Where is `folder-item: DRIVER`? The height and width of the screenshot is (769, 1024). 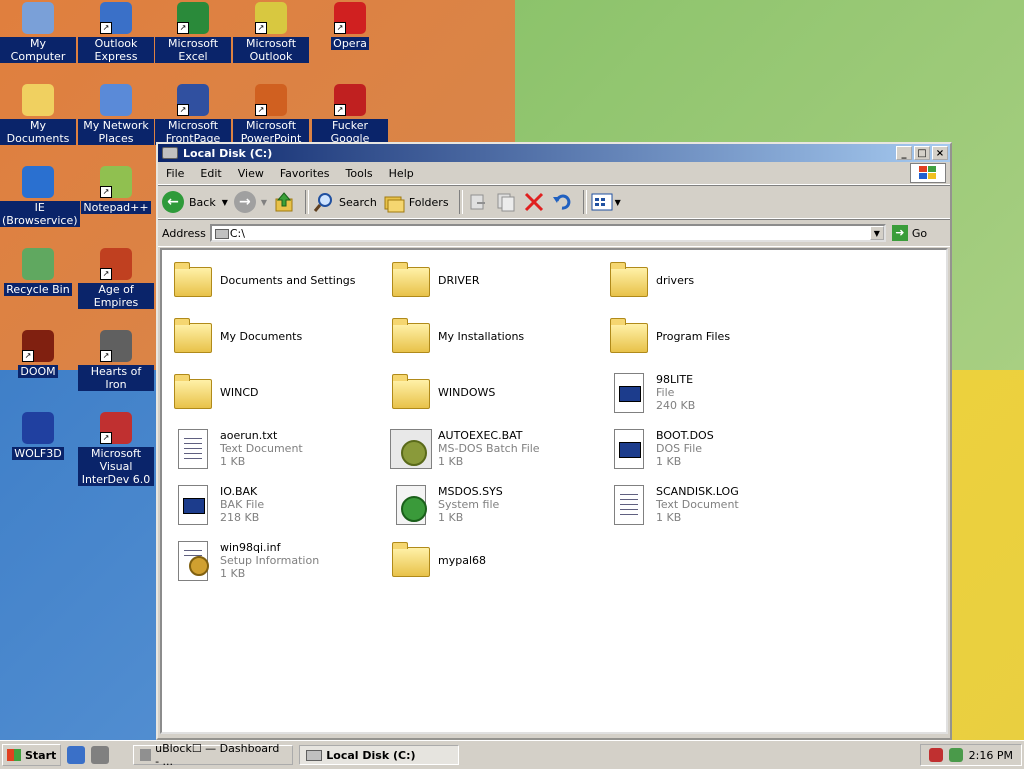 folder-item: DRIVER is located at coordinates (495, 280).